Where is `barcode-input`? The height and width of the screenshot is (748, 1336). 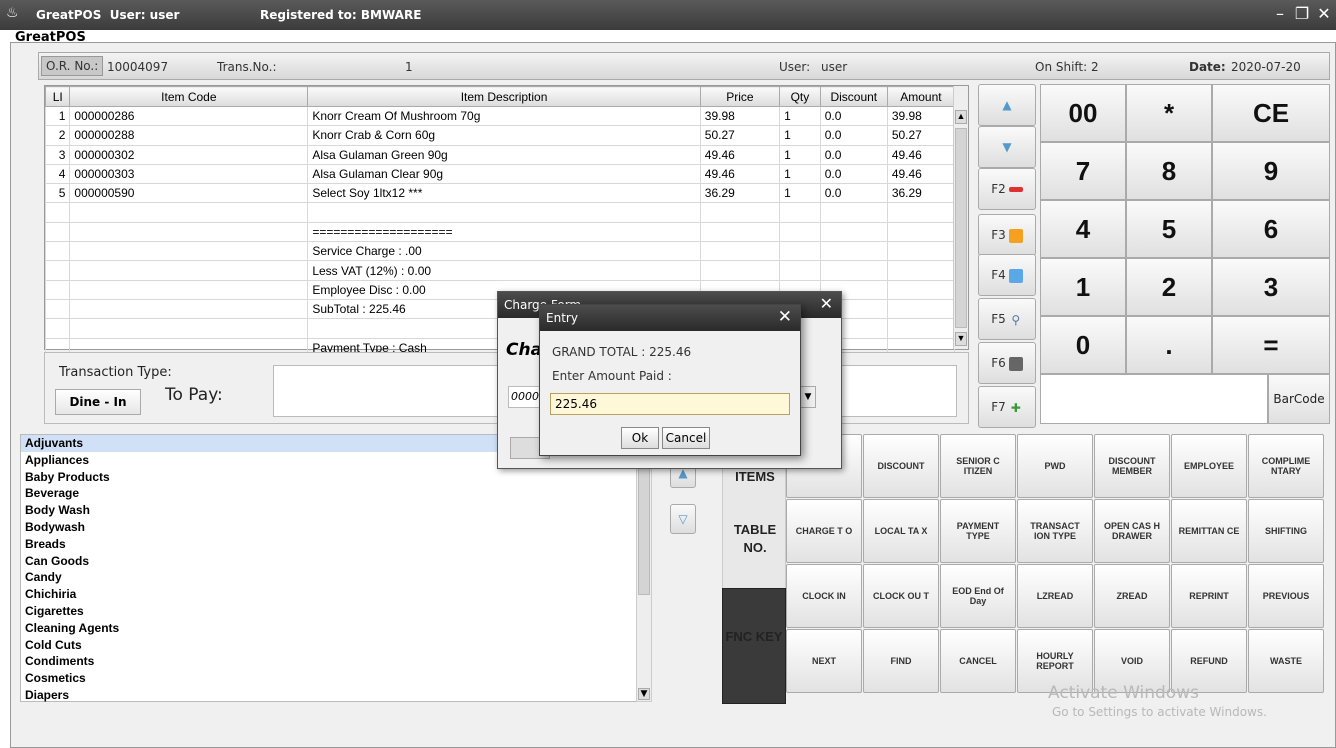 barcode-input is located at coordinates (1154, 399).